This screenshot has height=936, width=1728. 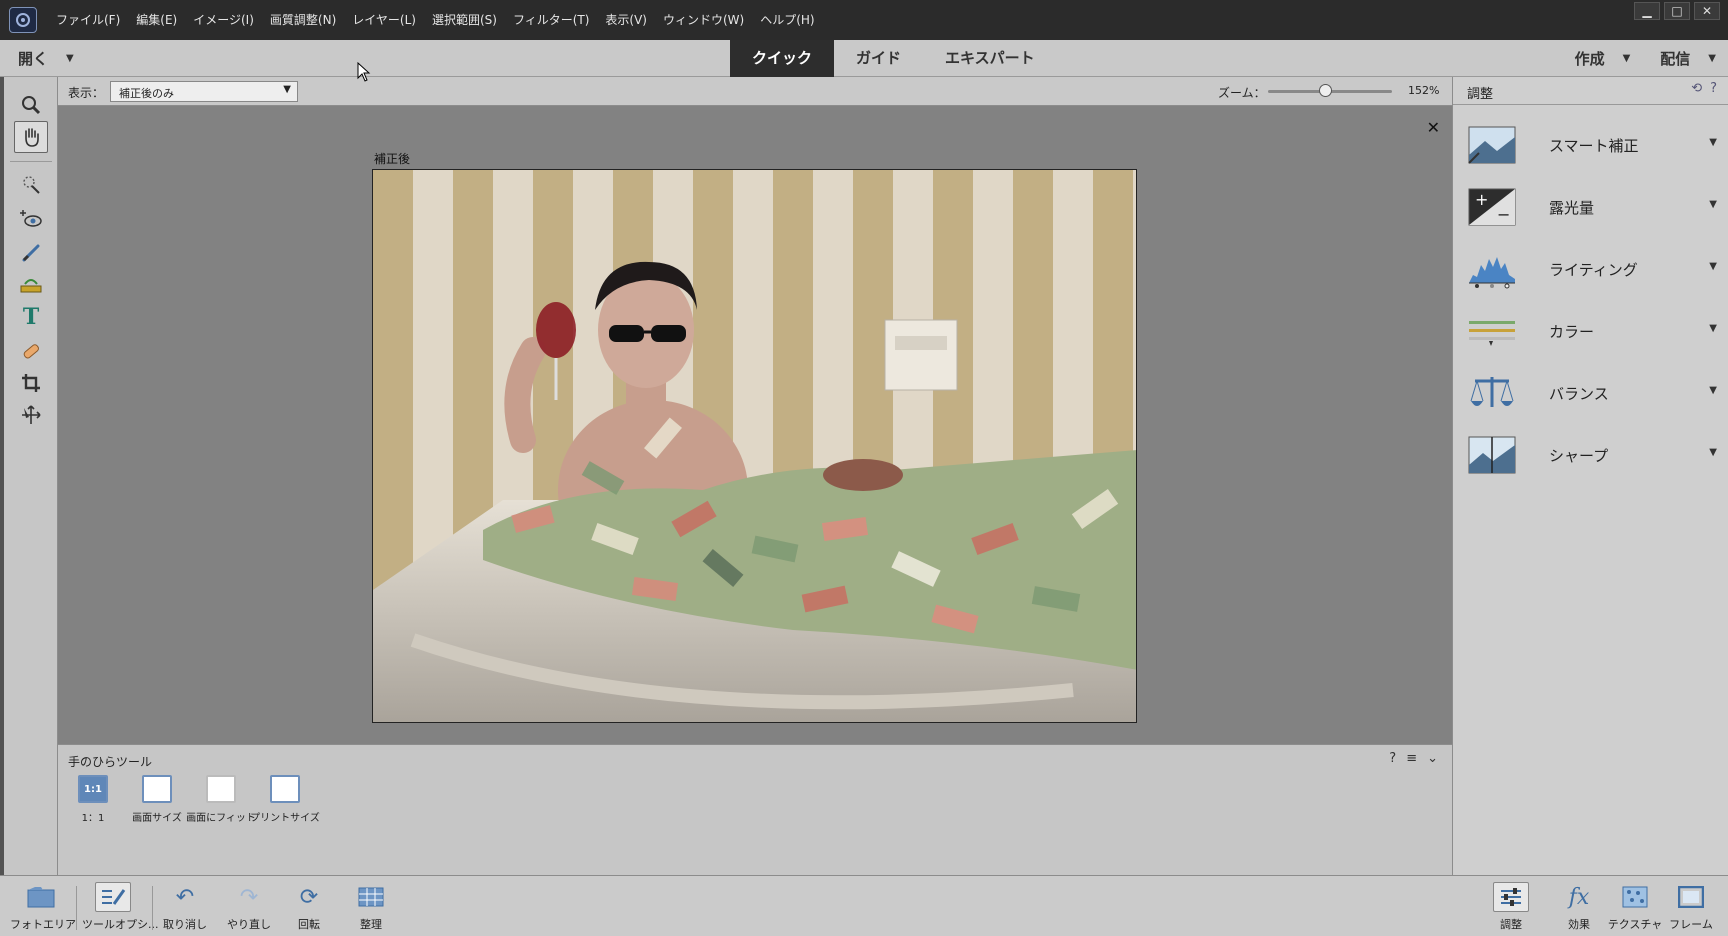 I want to click on view-select: 補正後のみ ▼, so click(x=204, y=91).